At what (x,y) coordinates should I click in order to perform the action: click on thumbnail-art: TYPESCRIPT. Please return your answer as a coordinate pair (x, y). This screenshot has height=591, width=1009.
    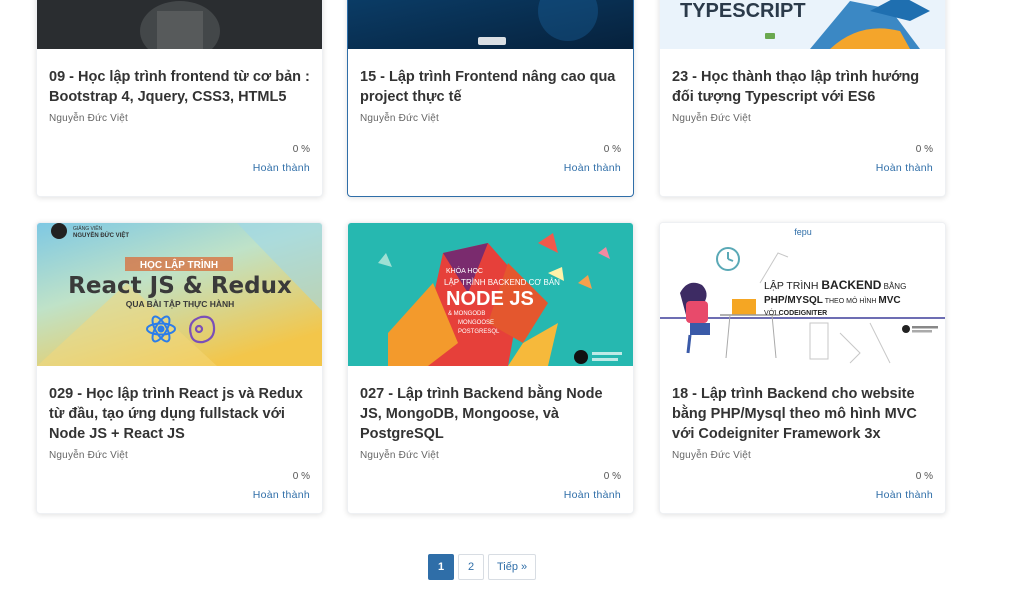
    Looking at the image, I should click on (802, 24).